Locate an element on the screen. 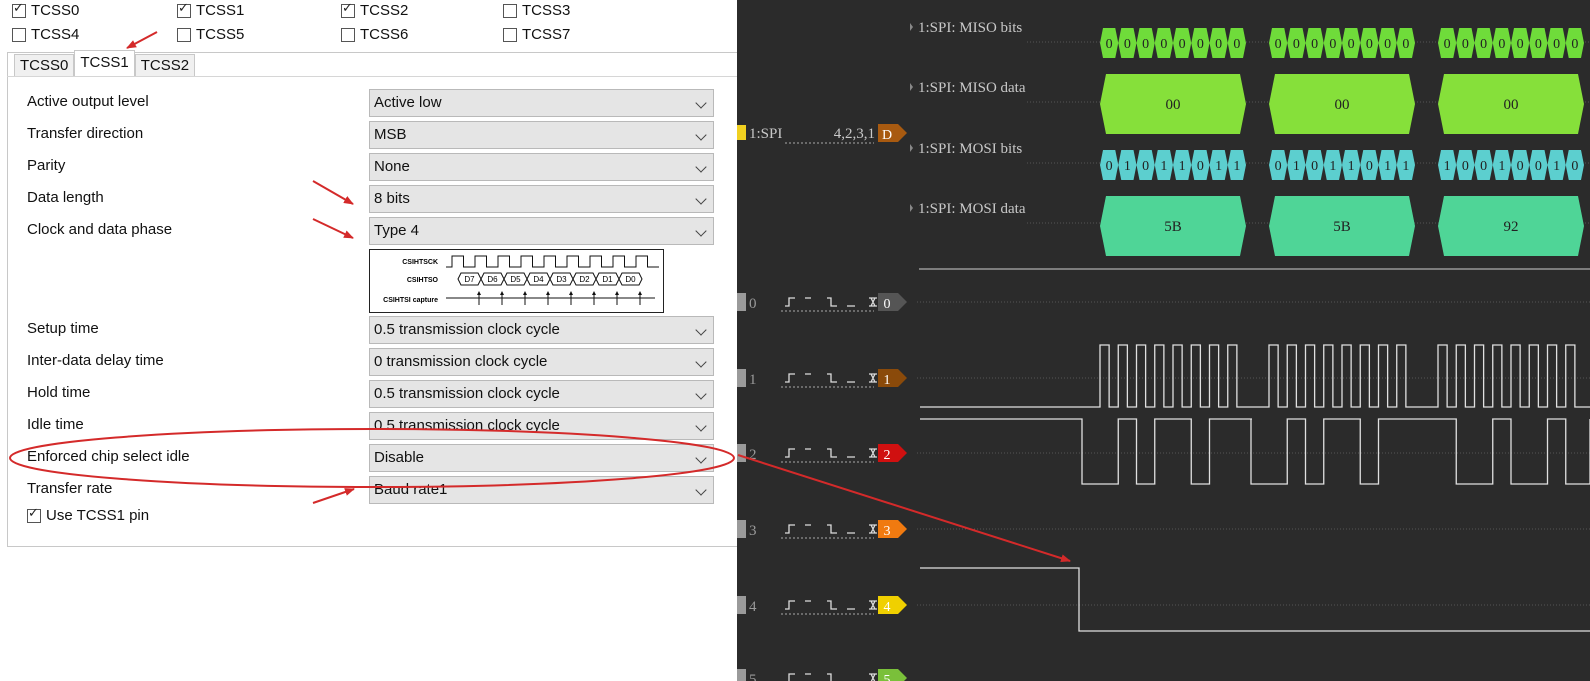 Image resolution: width=1590 pixels, height=681 pixels. active-output-level-dropdown: Active low is located at coordinates (541, 103).